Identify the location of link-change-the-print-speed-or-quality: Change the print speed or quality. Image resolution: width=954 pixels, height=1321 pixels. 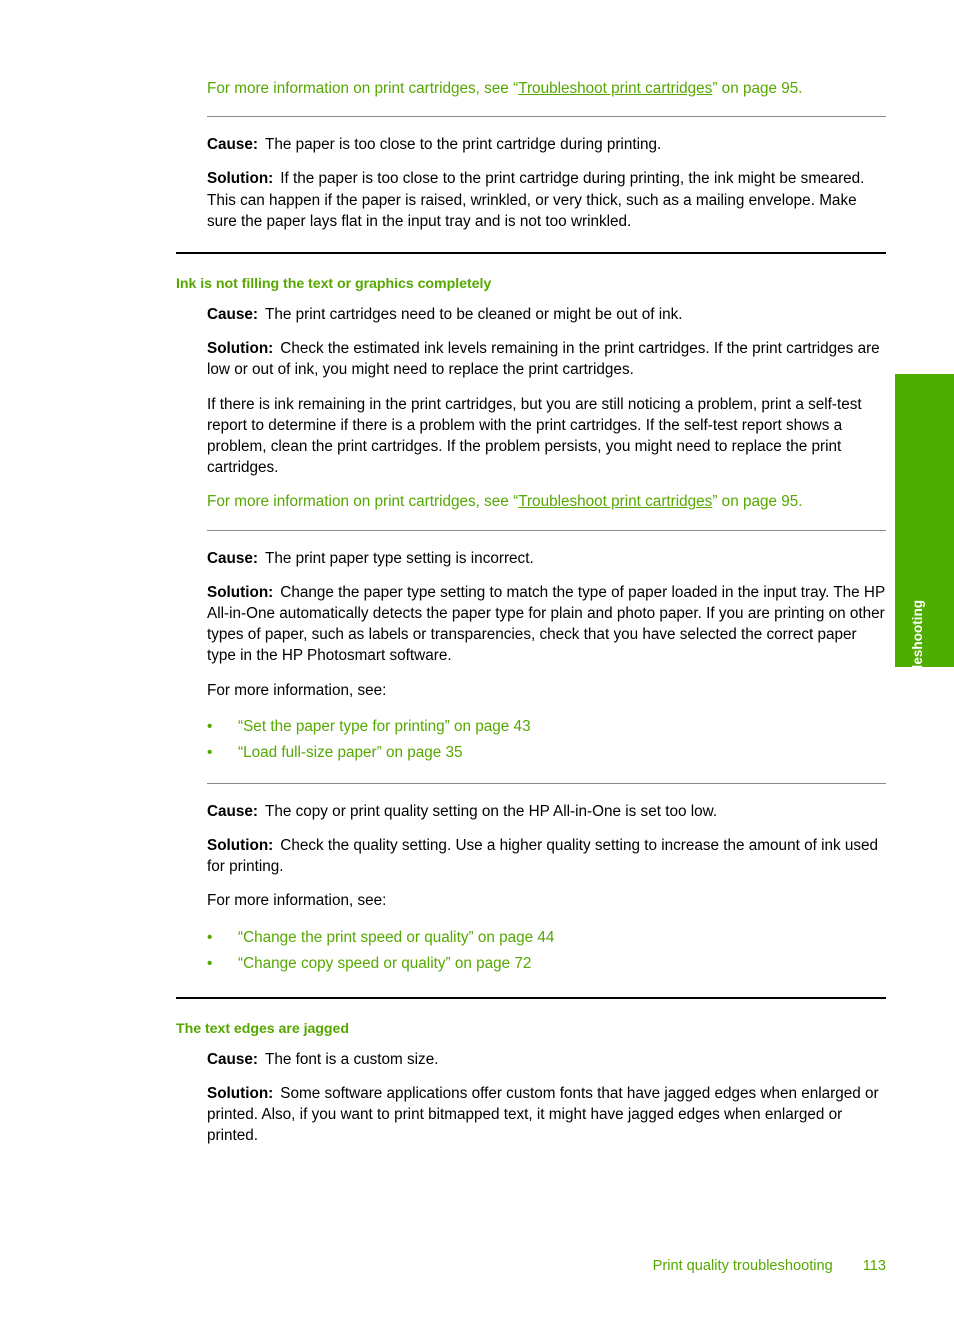
(355, 937).